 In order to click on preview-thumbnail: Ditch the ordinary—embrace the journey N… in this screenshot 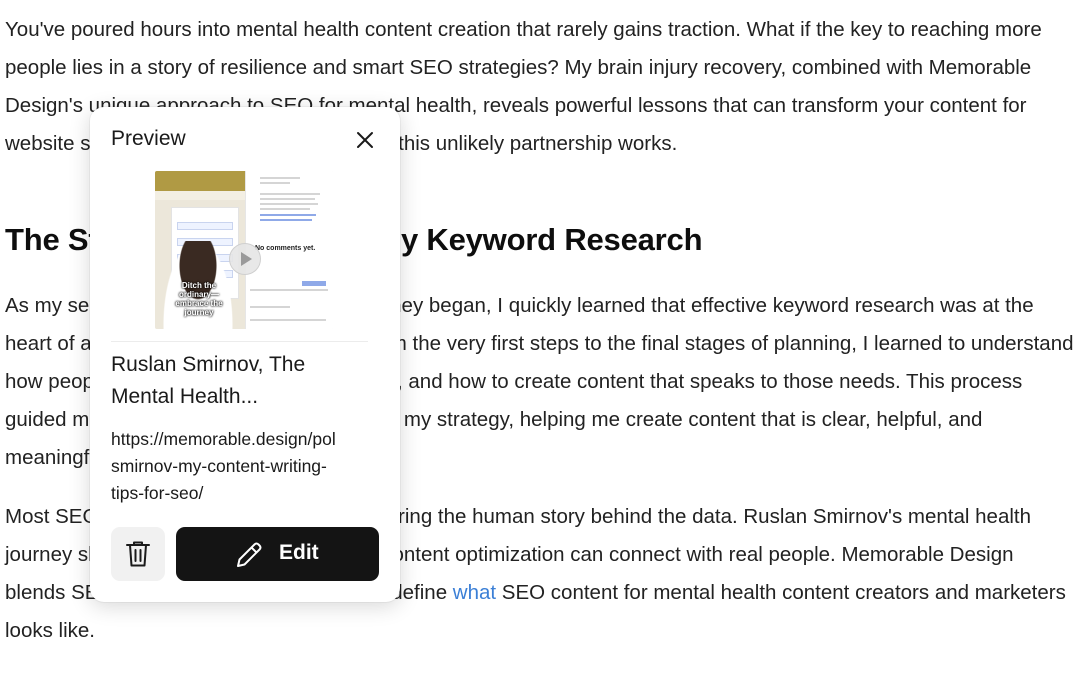, I will do `click(244, 250)`.